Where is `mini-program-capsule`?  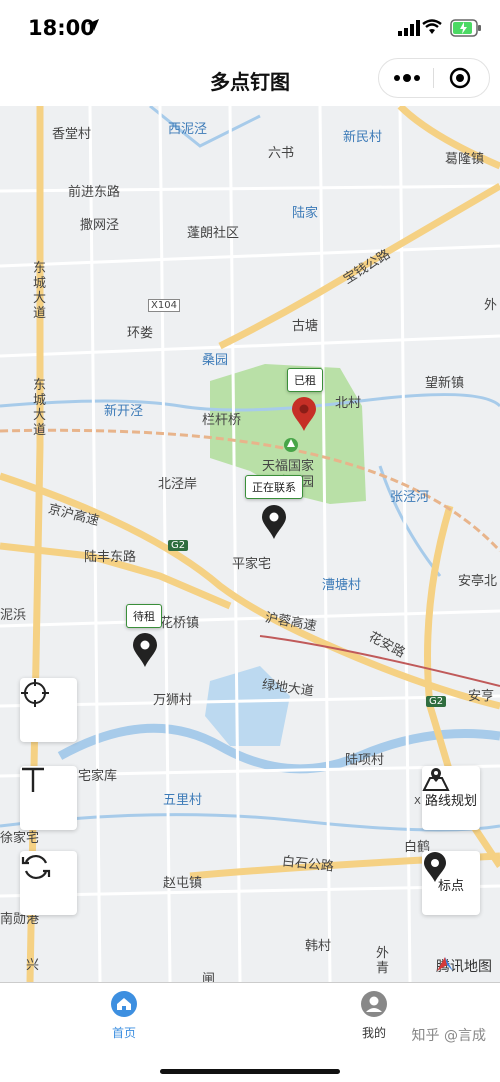
mini-program-capsule is located at coordinates (434, 78).